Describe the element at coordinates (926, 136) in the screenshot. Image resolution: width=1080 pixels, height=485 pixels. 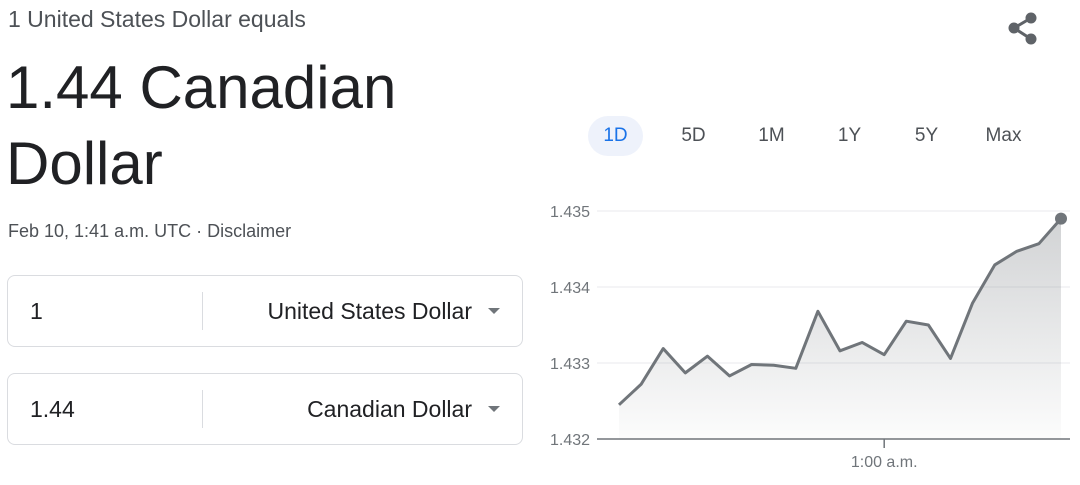
I see `tab-5y: 5Y` at that location.